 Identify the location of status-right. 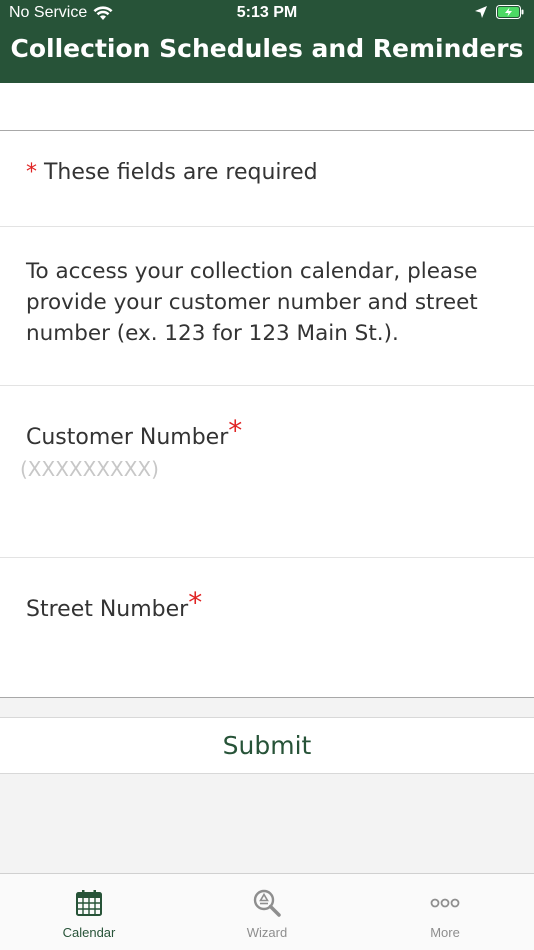
(499, 12).